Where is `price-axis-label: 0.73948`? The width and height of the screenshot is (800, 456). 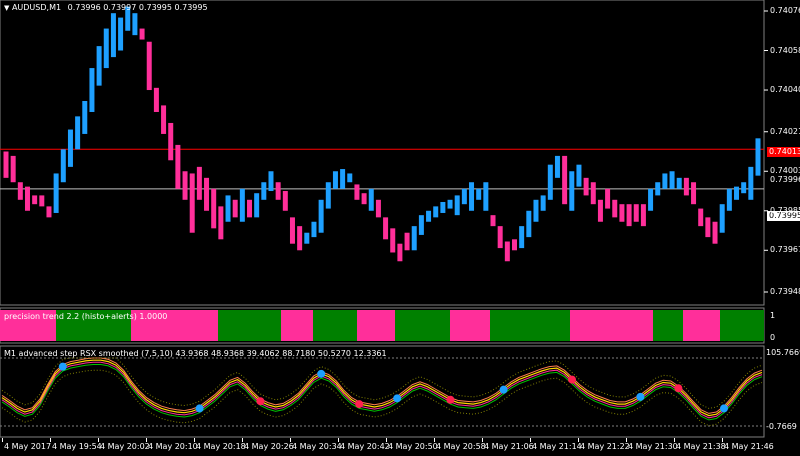
price-axis-label: 0.73948 is located at coordinates (785, 291).